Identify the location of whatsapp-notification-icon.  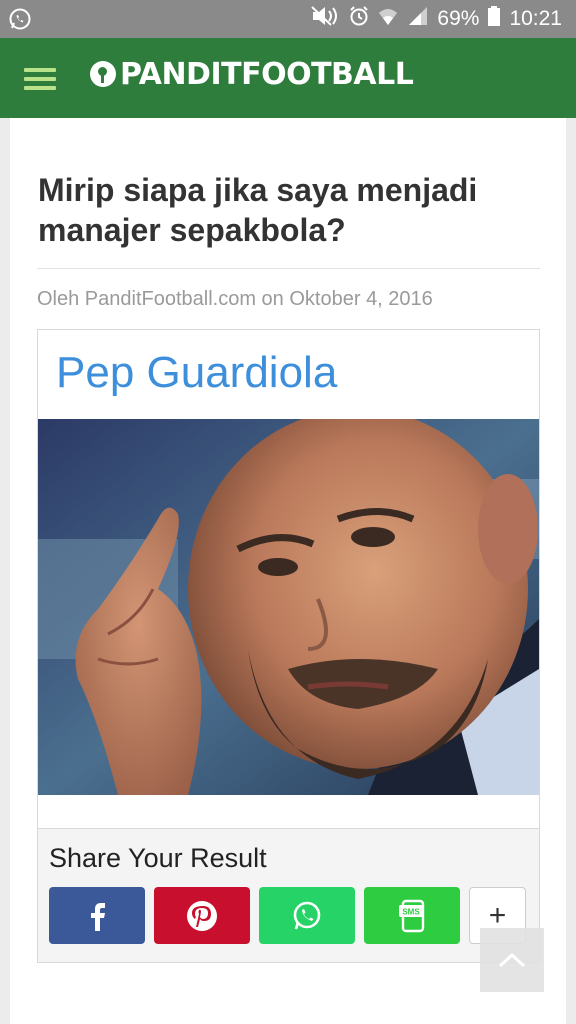
(20, 21).